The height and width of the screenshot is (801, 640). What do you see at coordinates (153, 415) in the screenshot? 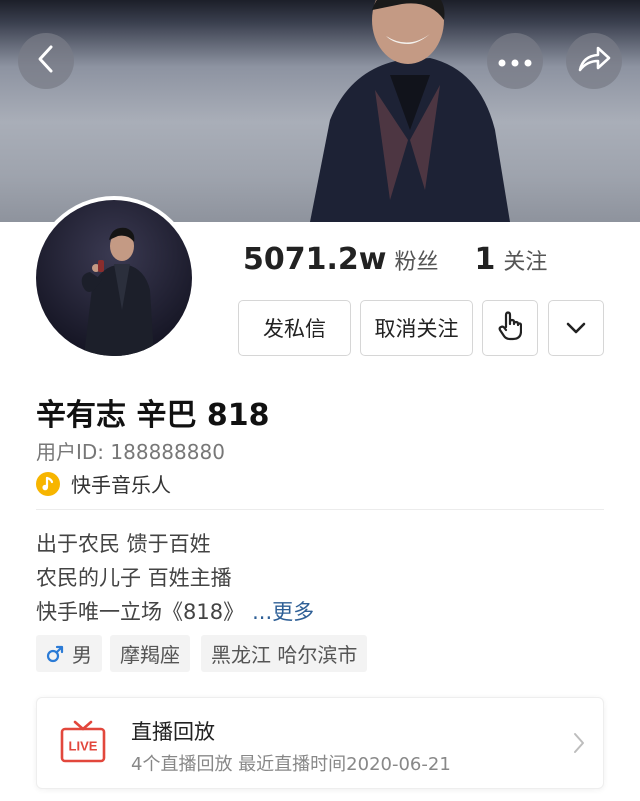
I see `profile-name: 辛有志 辛巴 818` at bounding box center [153, 415].